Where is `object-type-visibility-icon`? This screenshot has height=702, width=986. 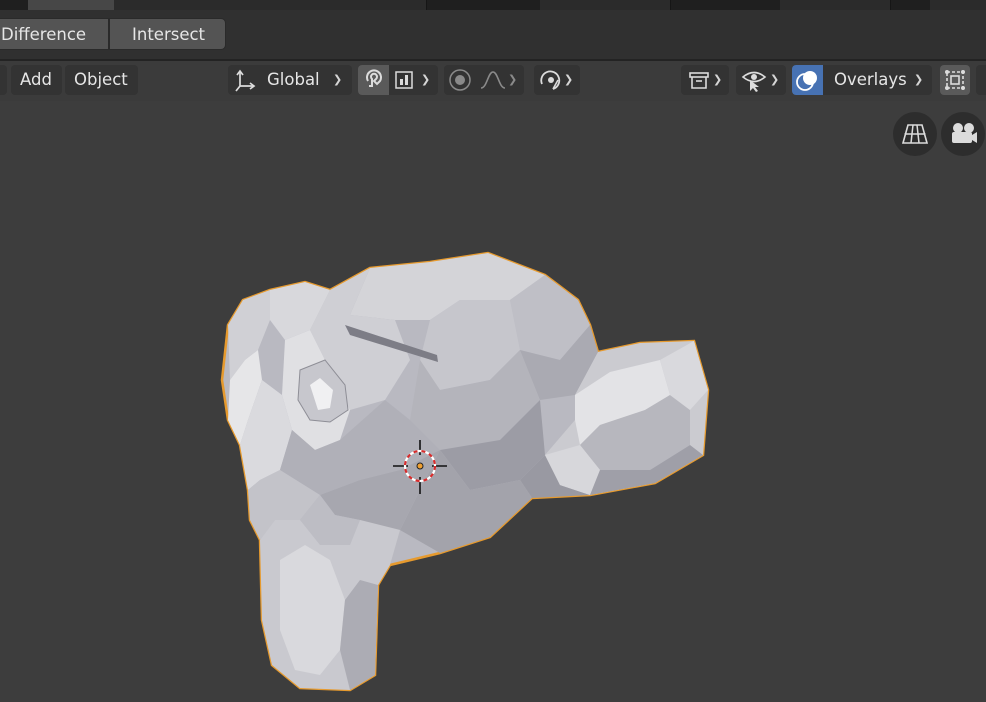 object-type-visibility-icon is located at coordinates (699, 80).